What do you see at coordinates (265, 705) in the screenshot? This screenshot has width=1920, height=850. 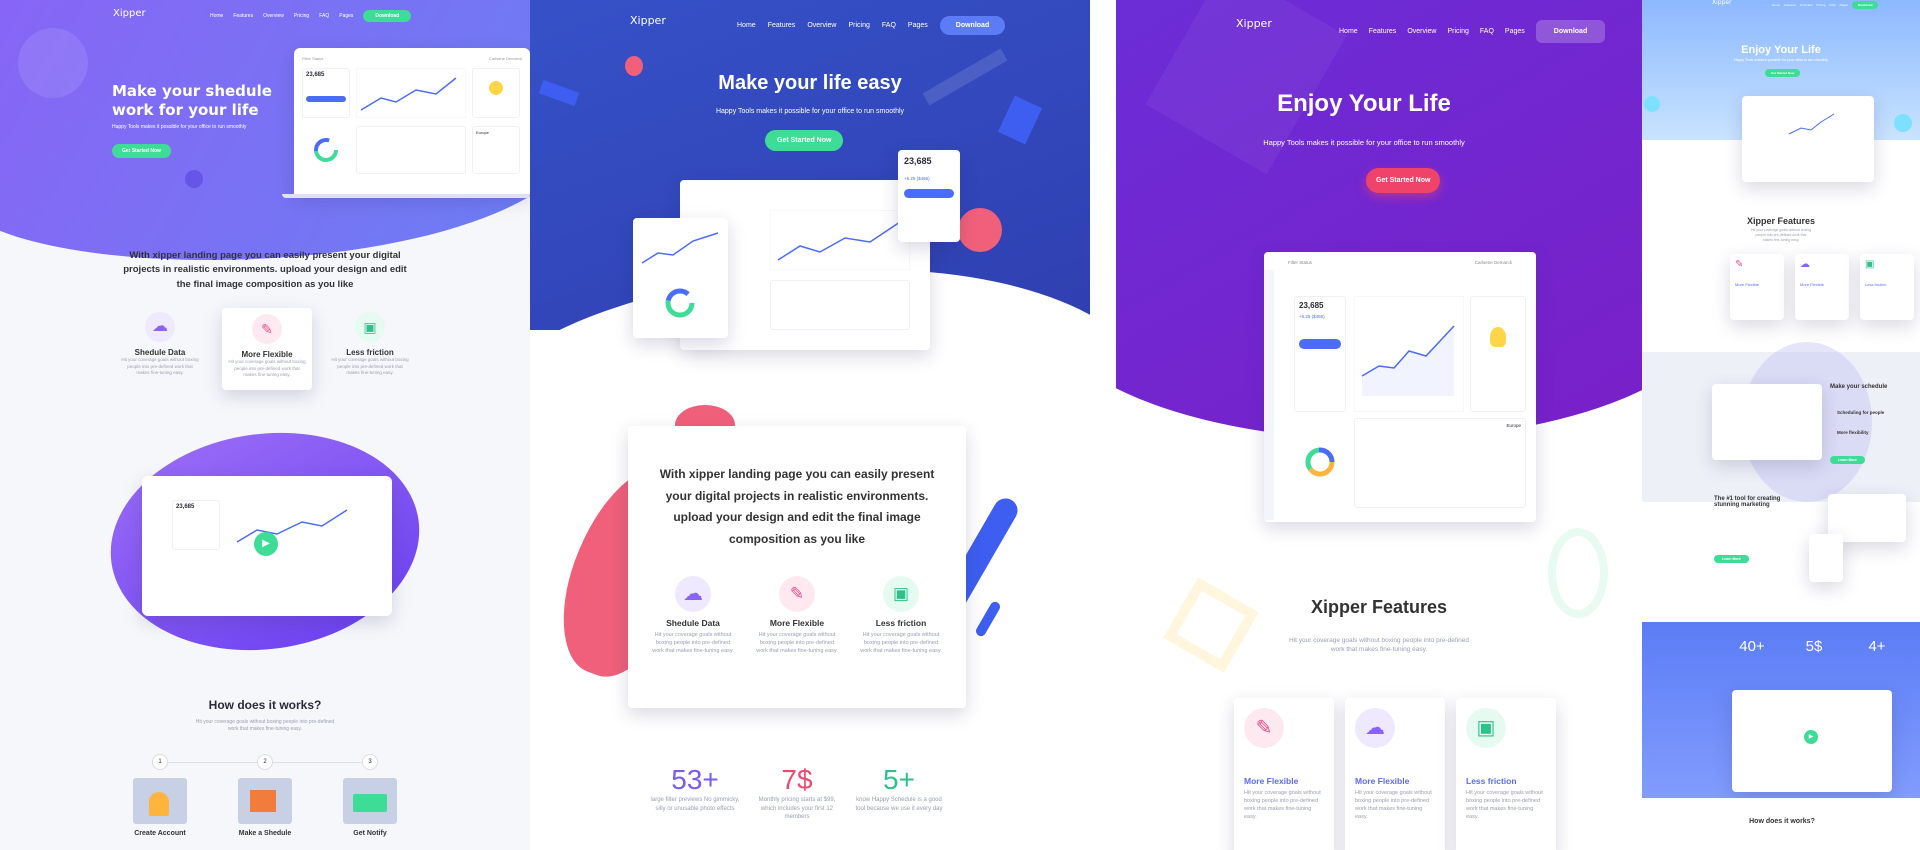 I see `how-title: How does it works?` at bounding box center [265, 705].